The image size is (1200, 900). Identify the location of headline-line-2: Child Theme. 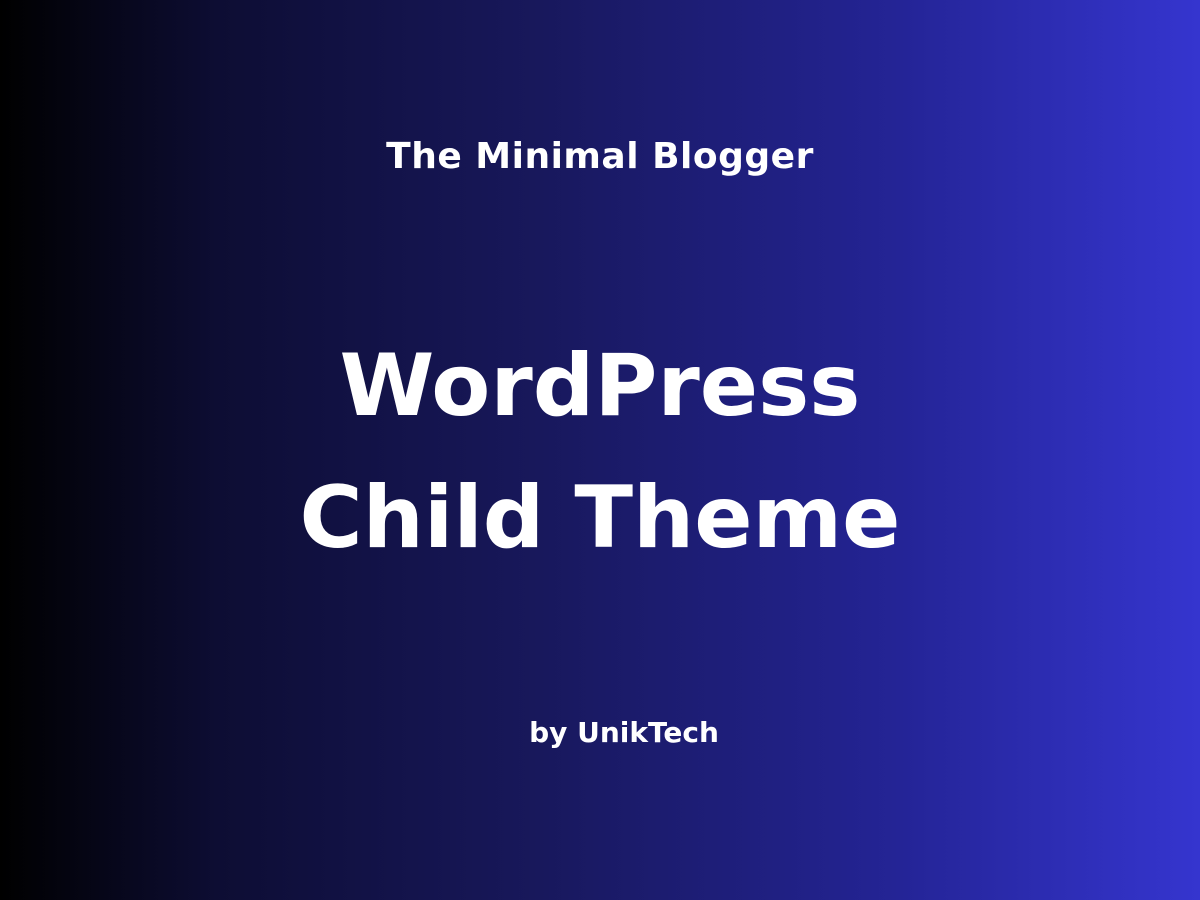
(600, 518).